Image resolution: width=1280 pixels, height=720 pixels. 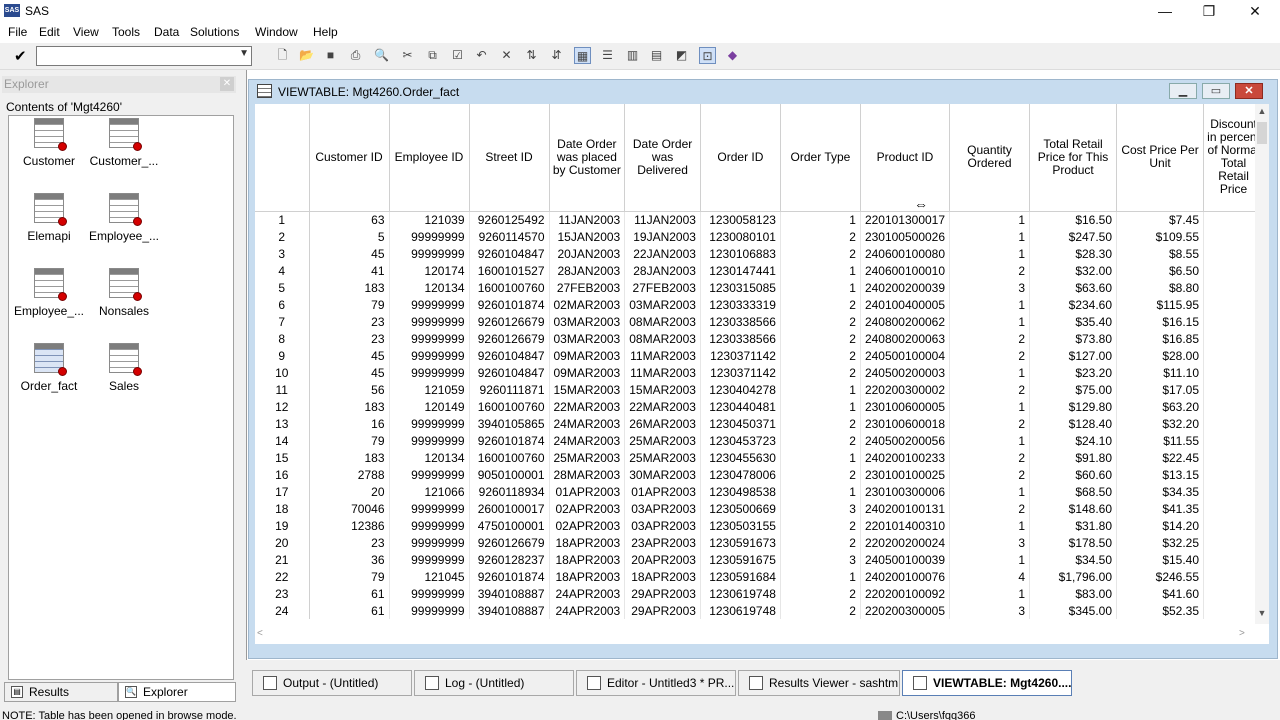 What do you see at coordinates (905, 372) in the screenshot?
I see `table-cell: 240500200003` at bounding box center [905, 372].